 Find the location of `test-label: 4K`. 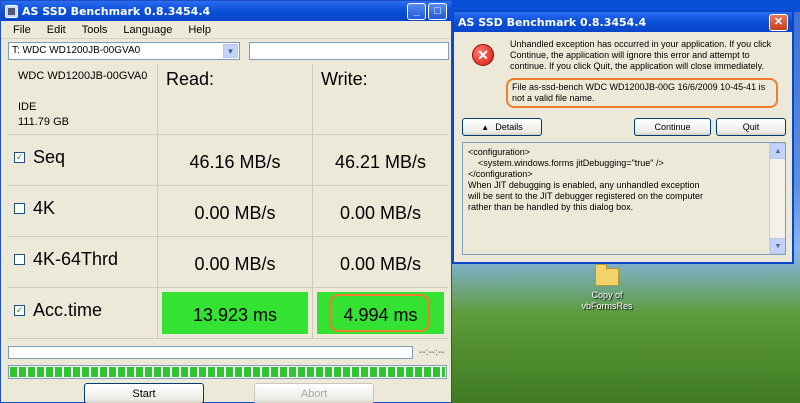

test-label: 4K is located at coordinates (34, 208).